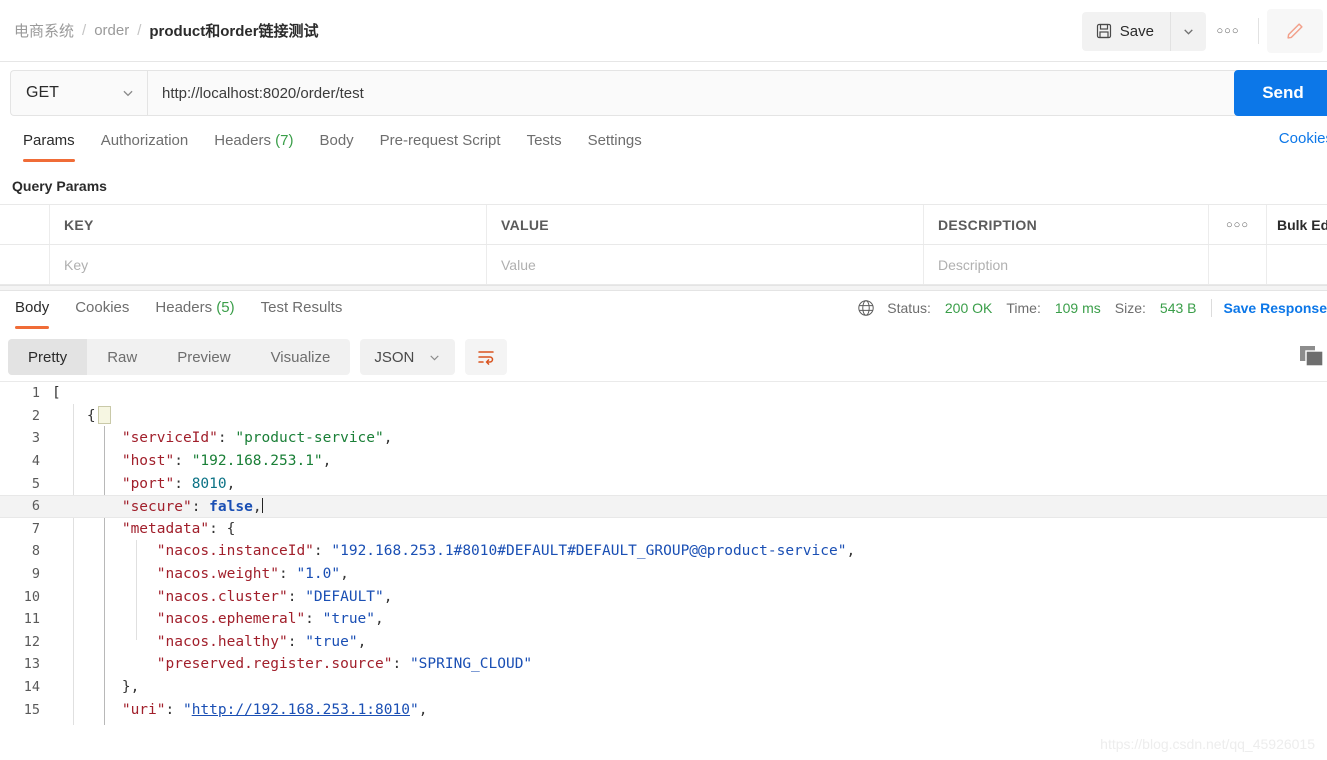 The image size is (1327, 760). What do you see at coordinates (663, 438) in the screenshot?
I see `code-line: 3 "serviceId": "product-service",` at bounding box center [663, 438].